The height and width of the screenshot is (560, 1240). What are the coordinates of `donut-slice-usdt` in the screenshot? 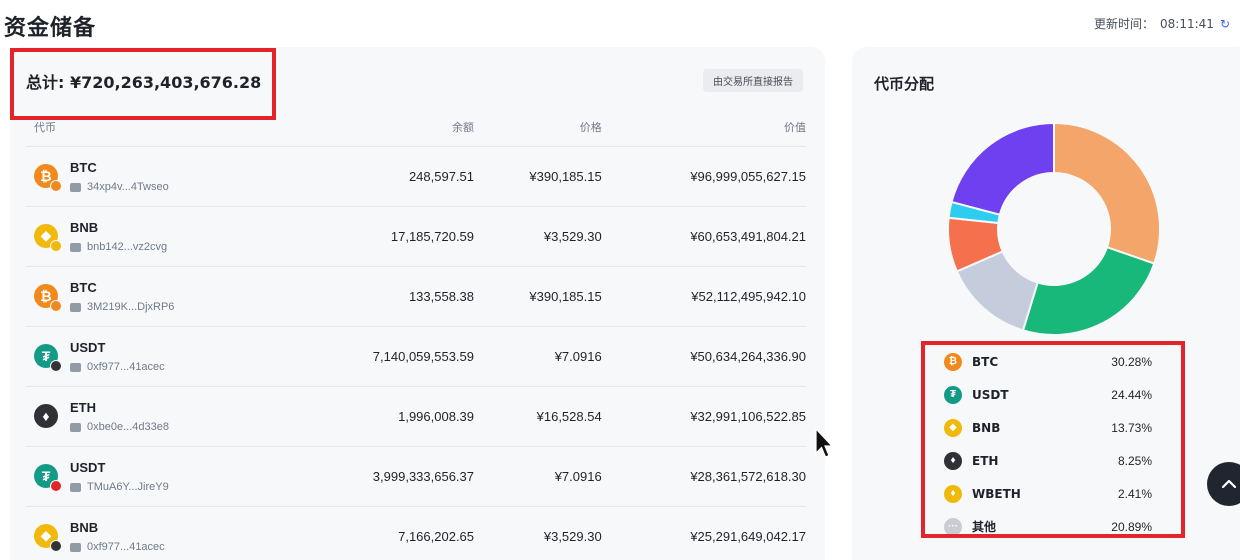 It's located at (1088, 290).